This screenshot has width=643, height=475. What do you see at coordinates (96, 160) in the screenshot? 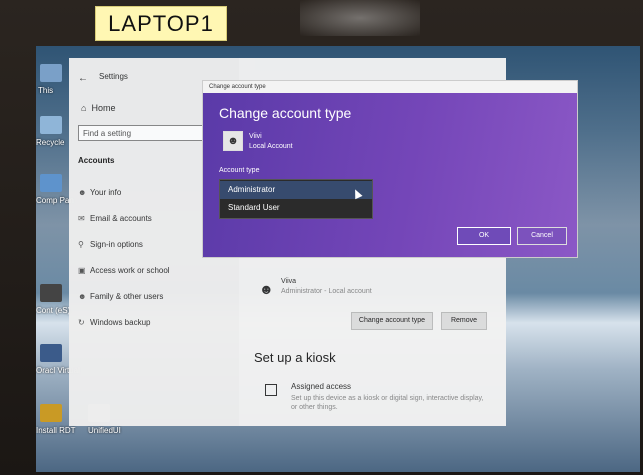
I see `accounts-heading: Accounts` at bounding box center [96, 160].